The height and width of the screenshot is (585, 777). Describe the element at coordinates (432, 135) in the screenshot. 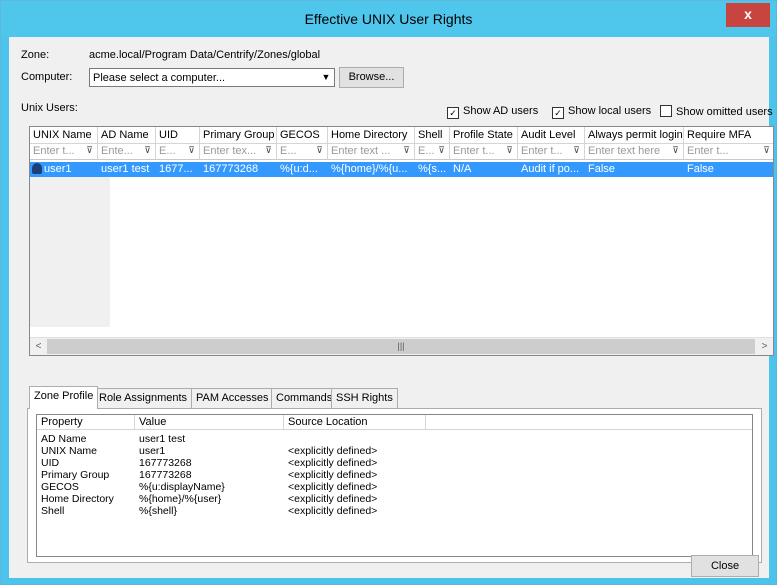

I see `column-header-shell: Shell` at that location.